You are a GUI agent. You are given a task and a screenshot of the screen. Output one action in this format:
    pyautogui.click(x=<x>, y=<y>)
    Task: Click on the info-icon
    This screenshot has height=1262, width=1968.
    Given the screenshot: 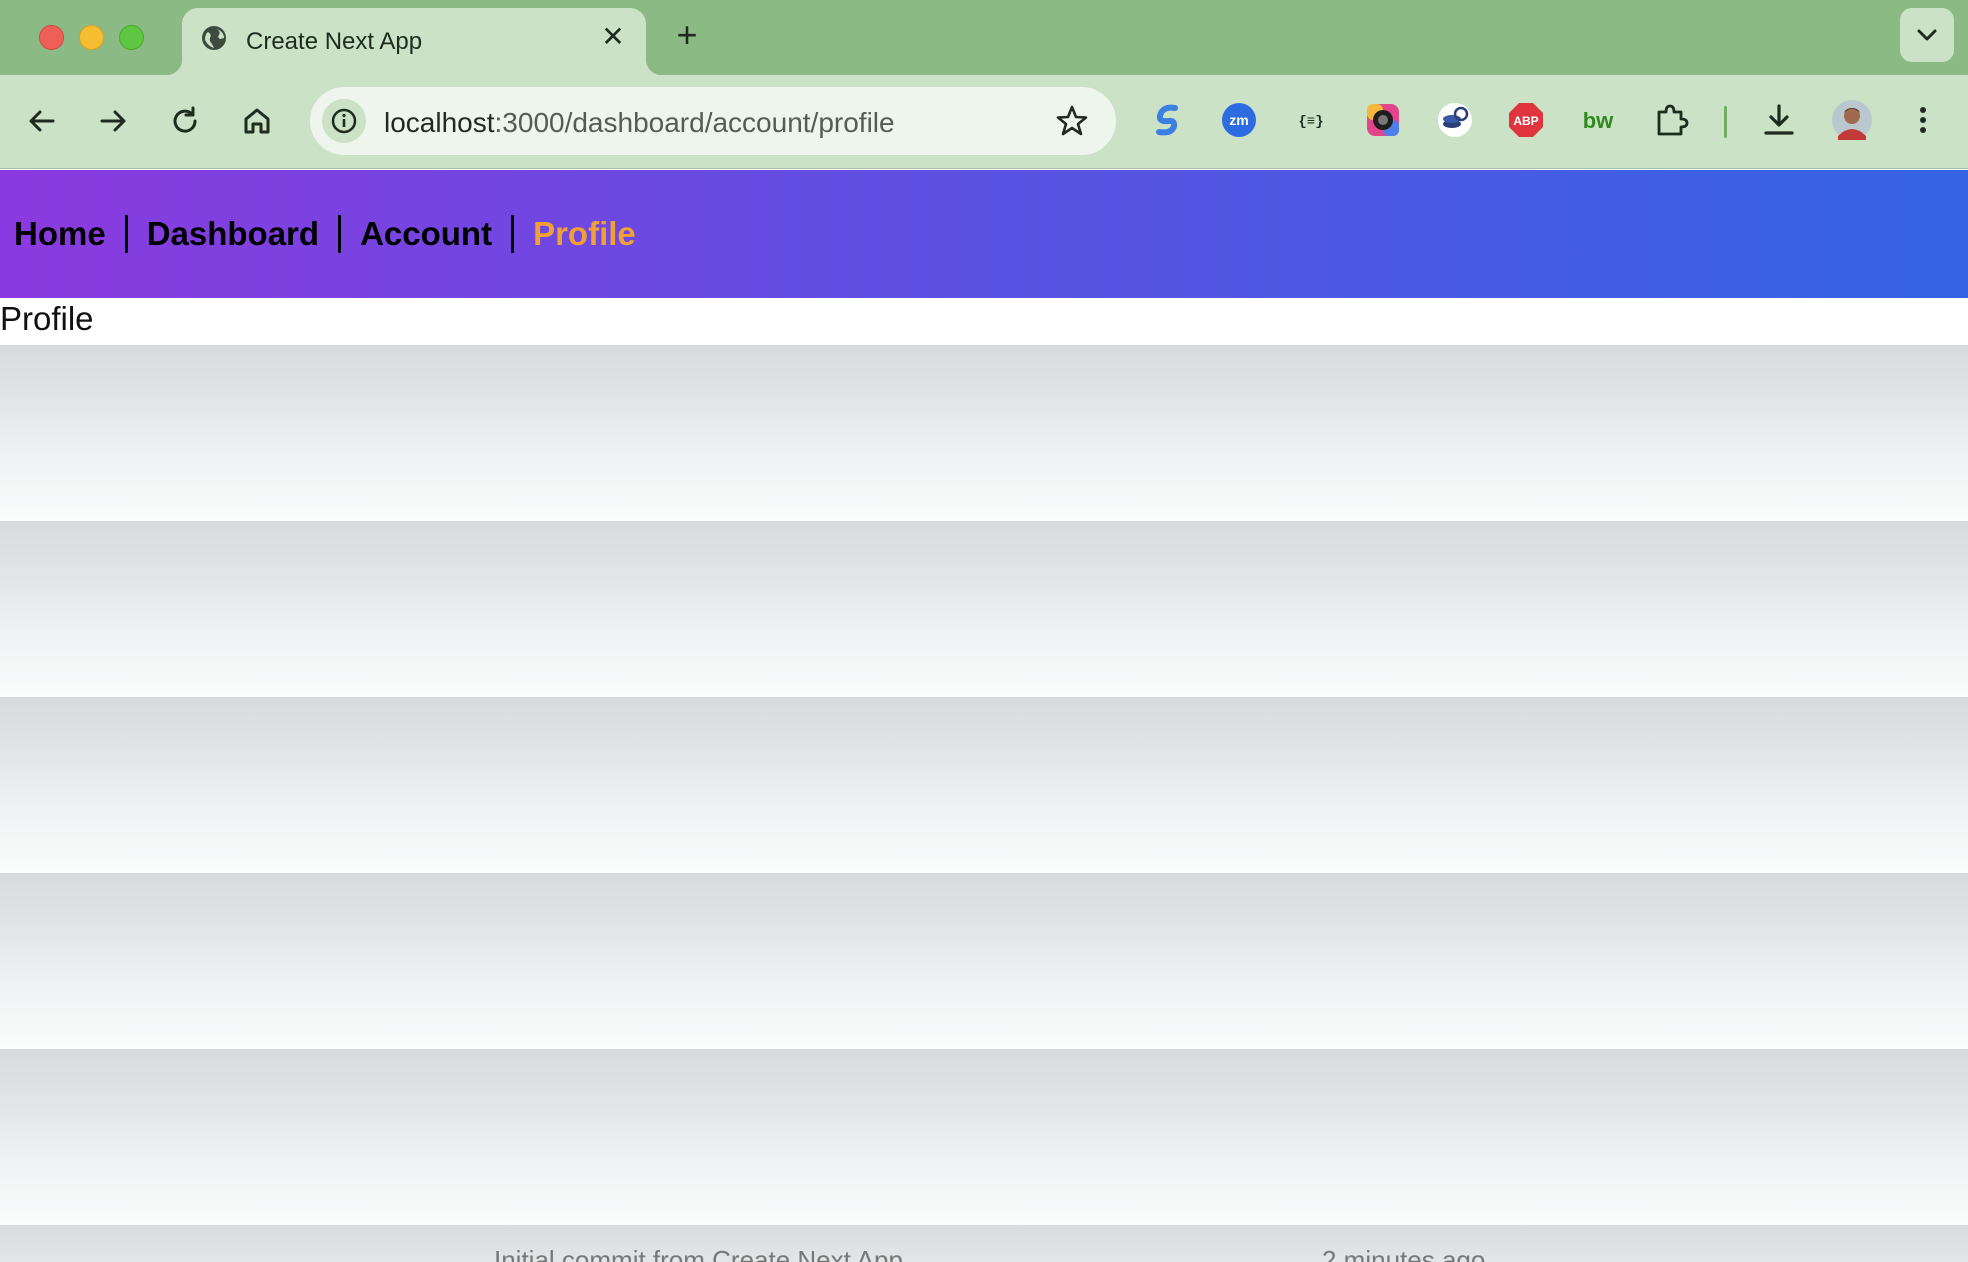 What is the action you would take?
    pyautogui.click(x=344, y=121)
    